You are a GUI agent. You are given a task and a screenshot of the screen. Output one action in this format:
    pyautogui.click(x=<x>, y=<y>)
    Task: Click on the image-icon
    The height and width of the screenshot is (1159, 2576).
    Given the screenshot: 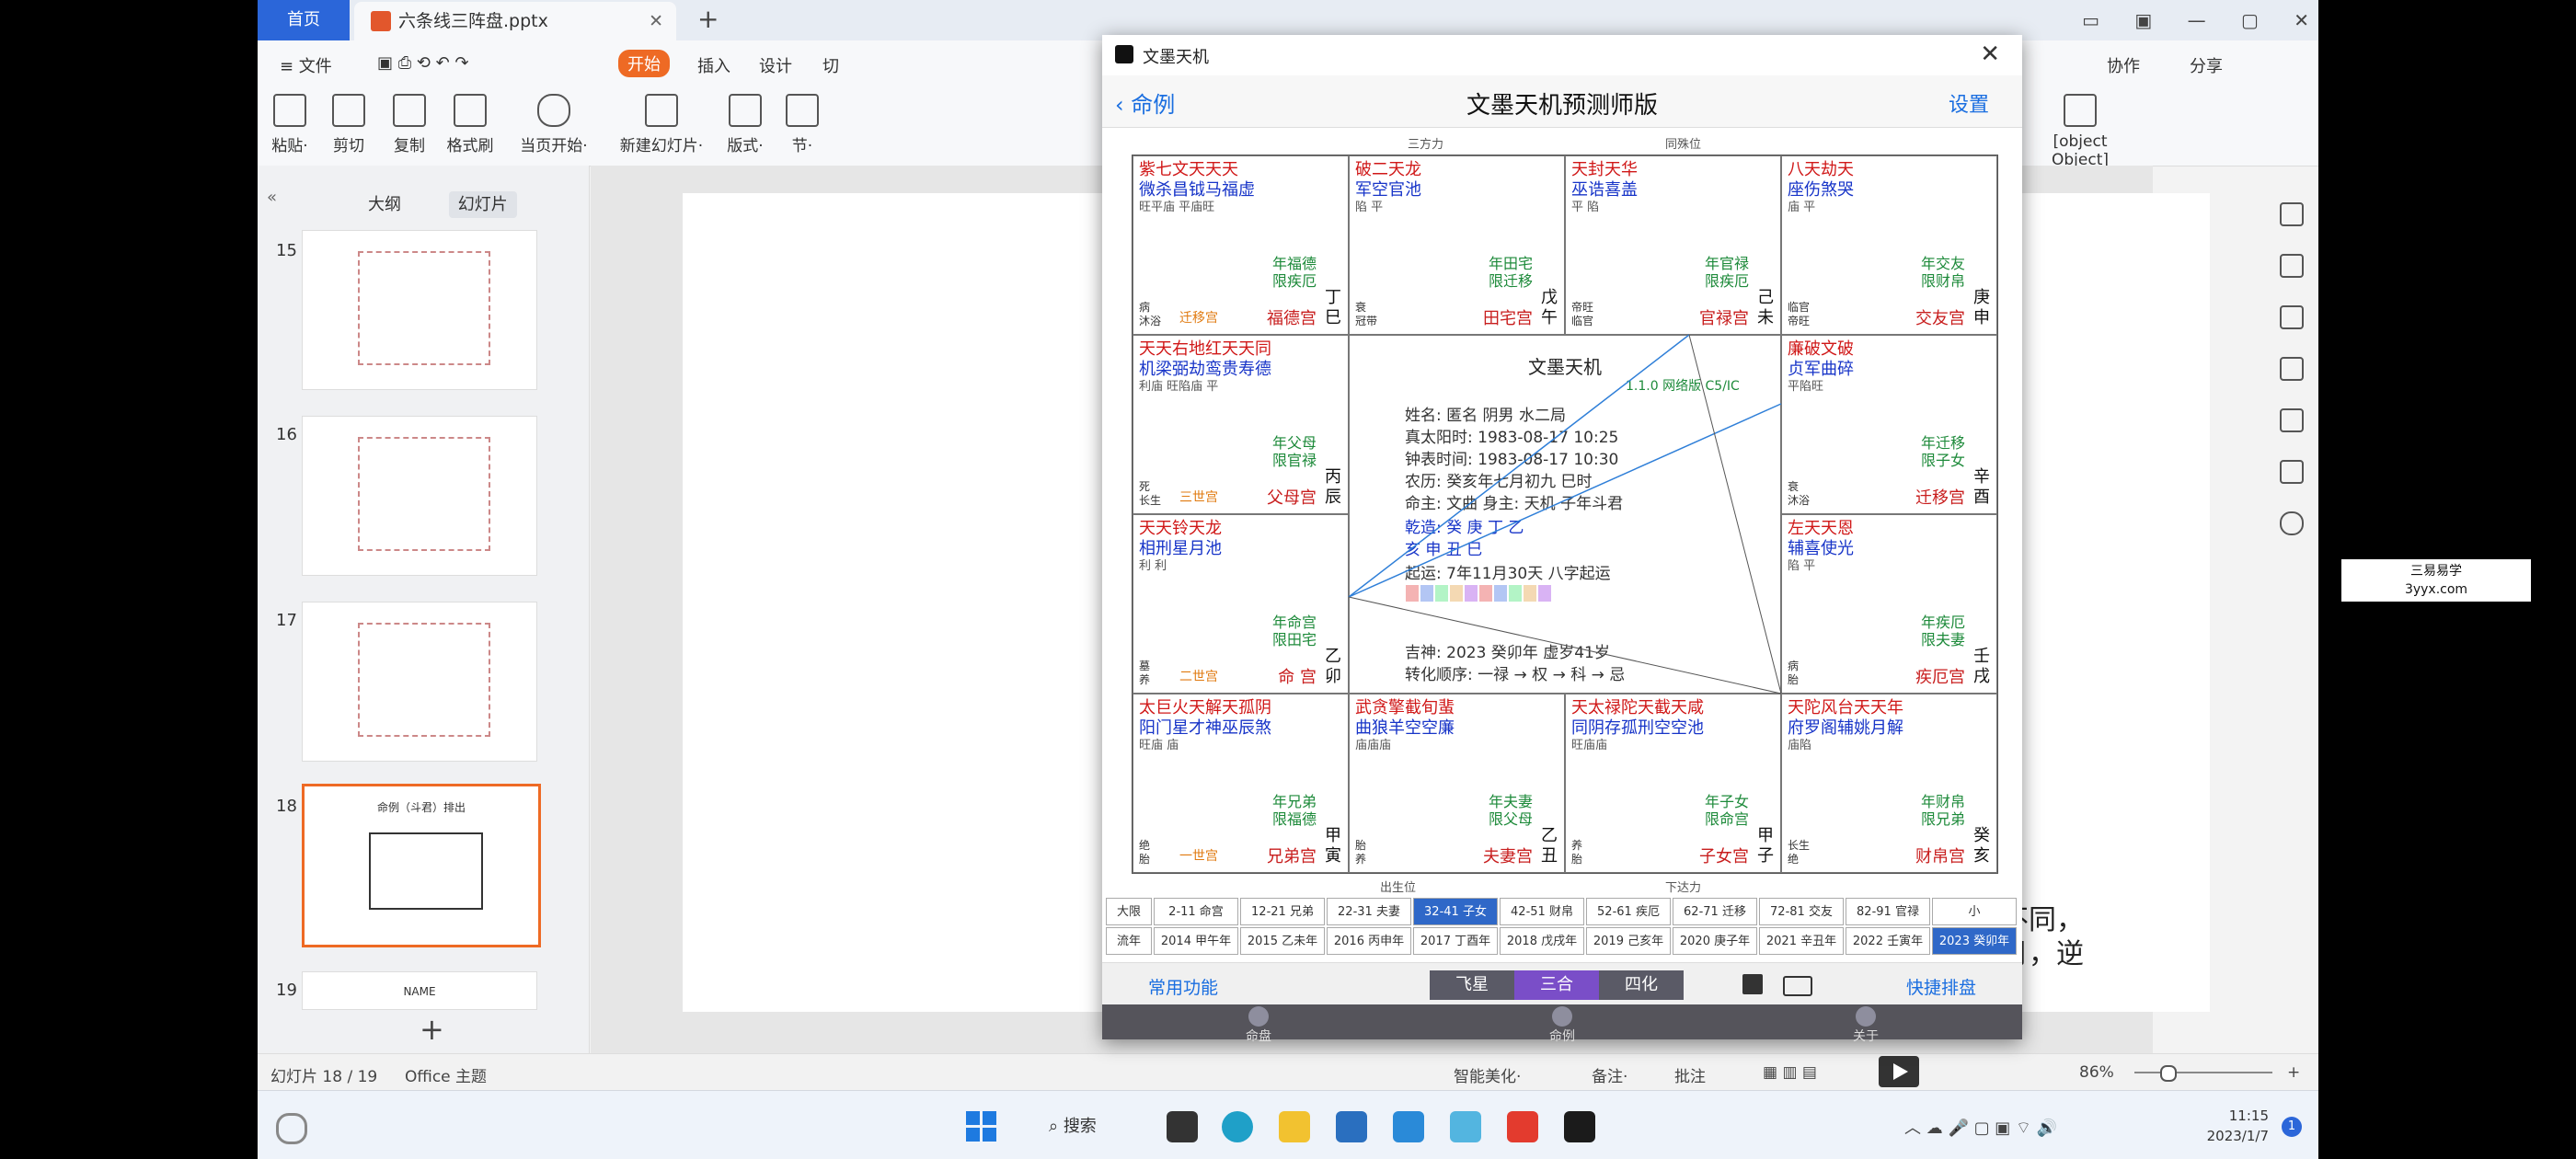 What is the action you would take?
    pyautogui.click(x=2292, y=369)
    